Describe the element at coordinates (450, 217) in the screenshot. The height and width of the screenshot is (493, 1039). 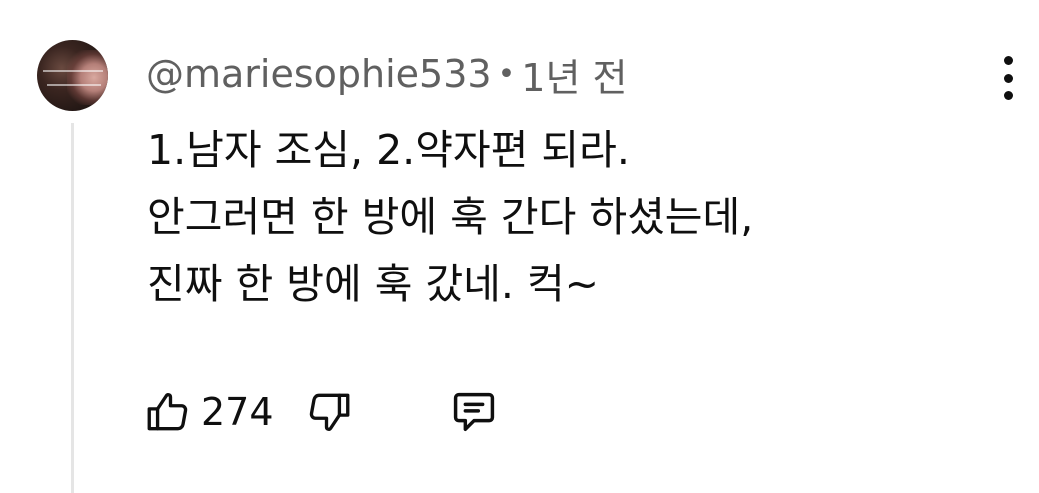
I see `comment-line: 안그러면 한 방에 훅 간다 하셨는데,` at that location.